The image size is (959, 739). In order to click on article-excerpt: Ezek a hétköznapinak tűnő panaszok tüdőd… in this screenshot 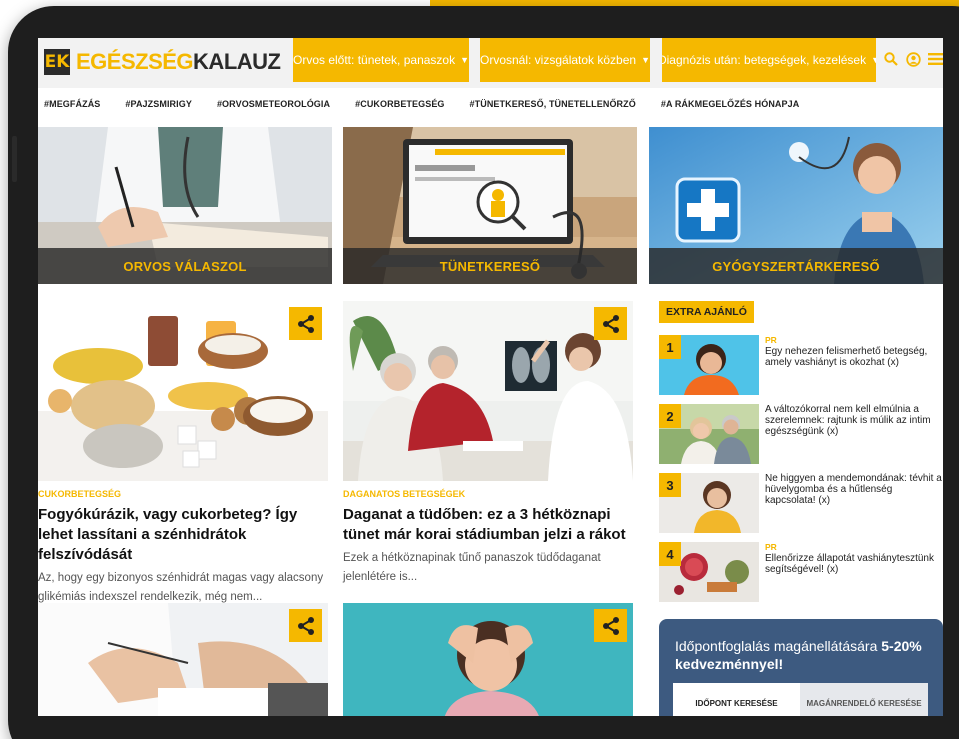, I will do `click(472, 567)`.